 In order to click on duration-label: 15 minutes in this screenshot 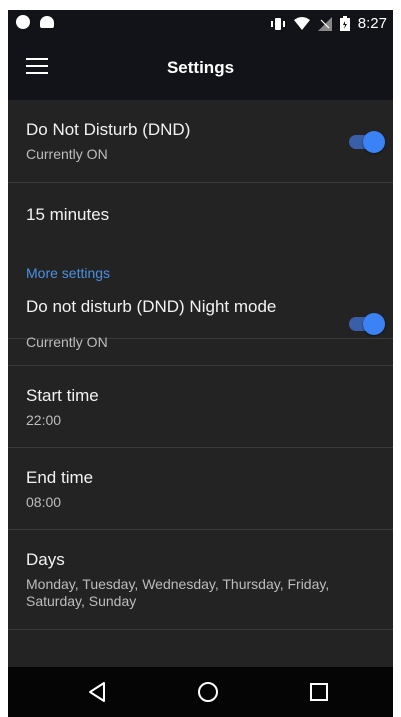, I will do `click(68, 214)`.